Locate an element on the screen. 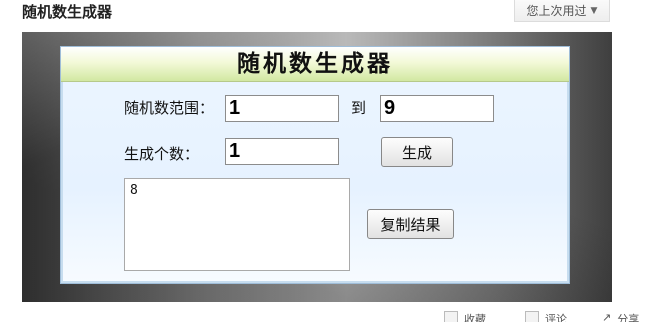 The image size is (659, 322). range-label: 随机数范围： is located at coordinates (169, 108).